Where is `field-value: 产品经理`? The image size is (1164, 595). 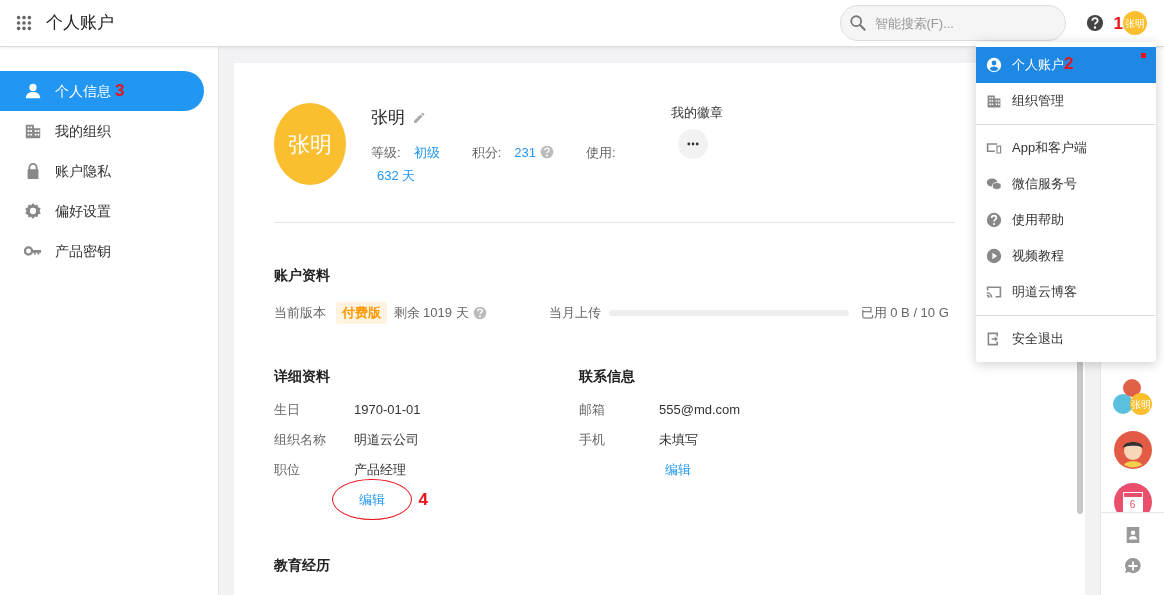 field-value: 产品经理 is located at coordinates (380, 469).